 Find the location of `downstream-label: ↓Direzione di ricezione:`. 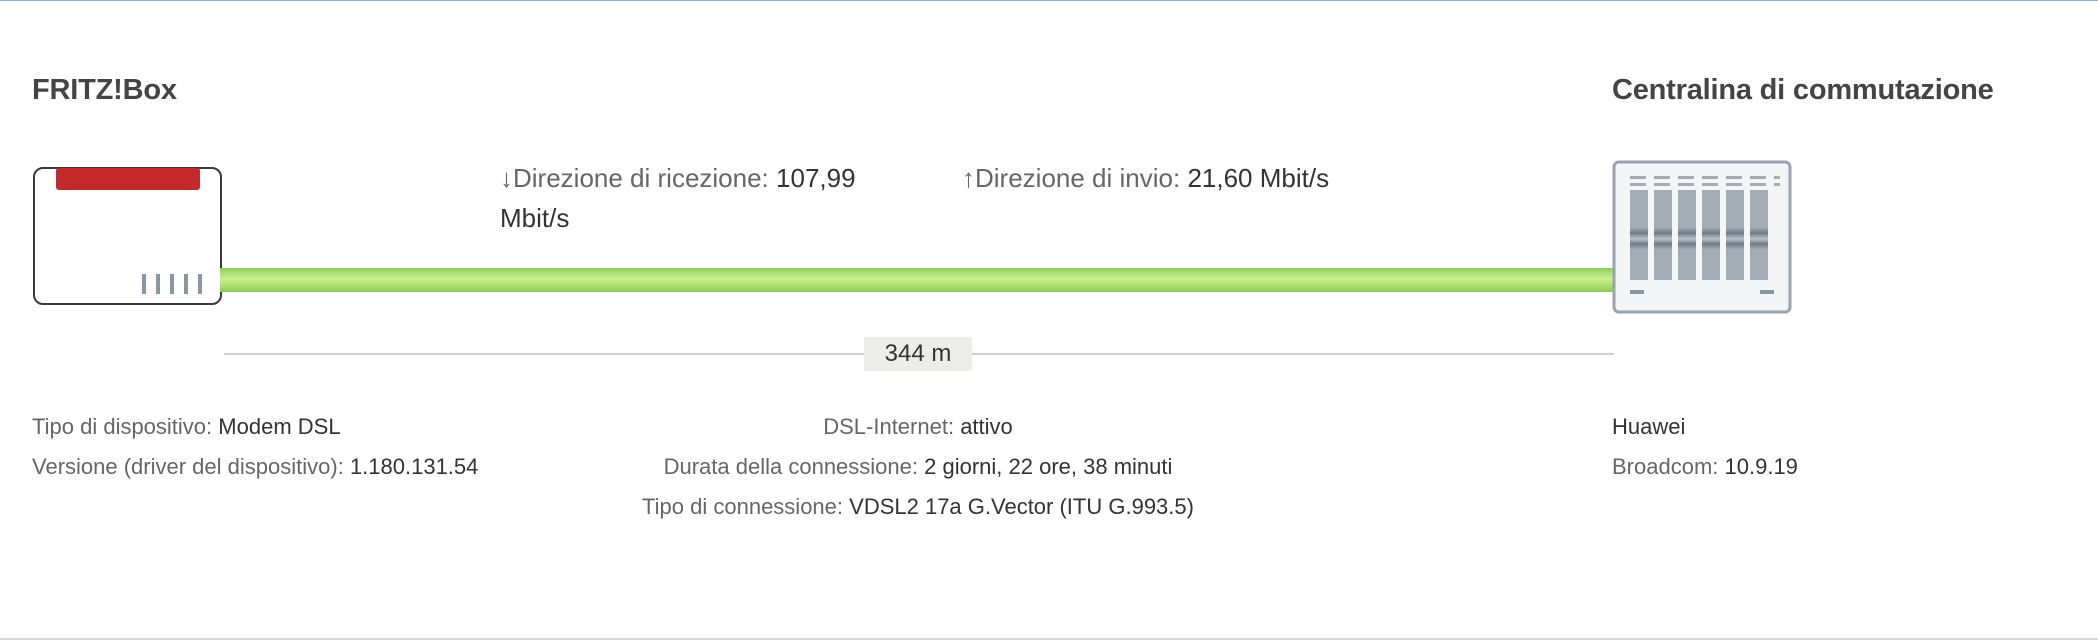

downstream-label: ↓Direzione di ricezione: is located at coordinates (634, 178).